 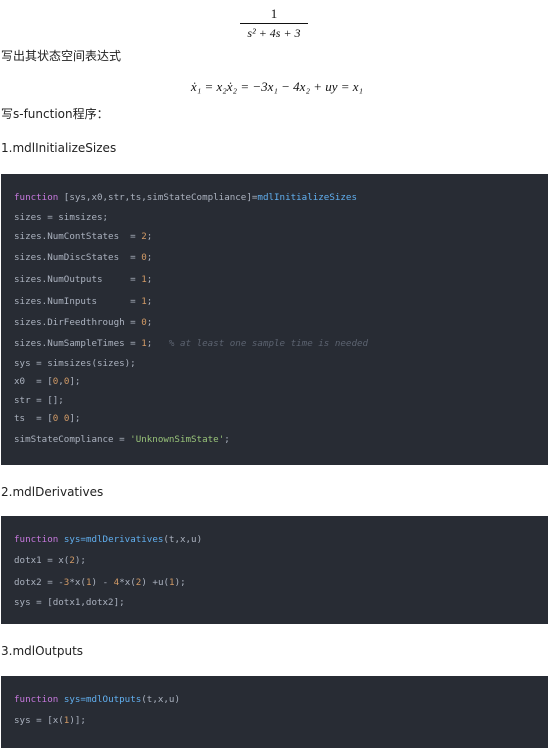 I want to click on tf-denominator: s² + 4s + 3, so click(x=274, y=33).